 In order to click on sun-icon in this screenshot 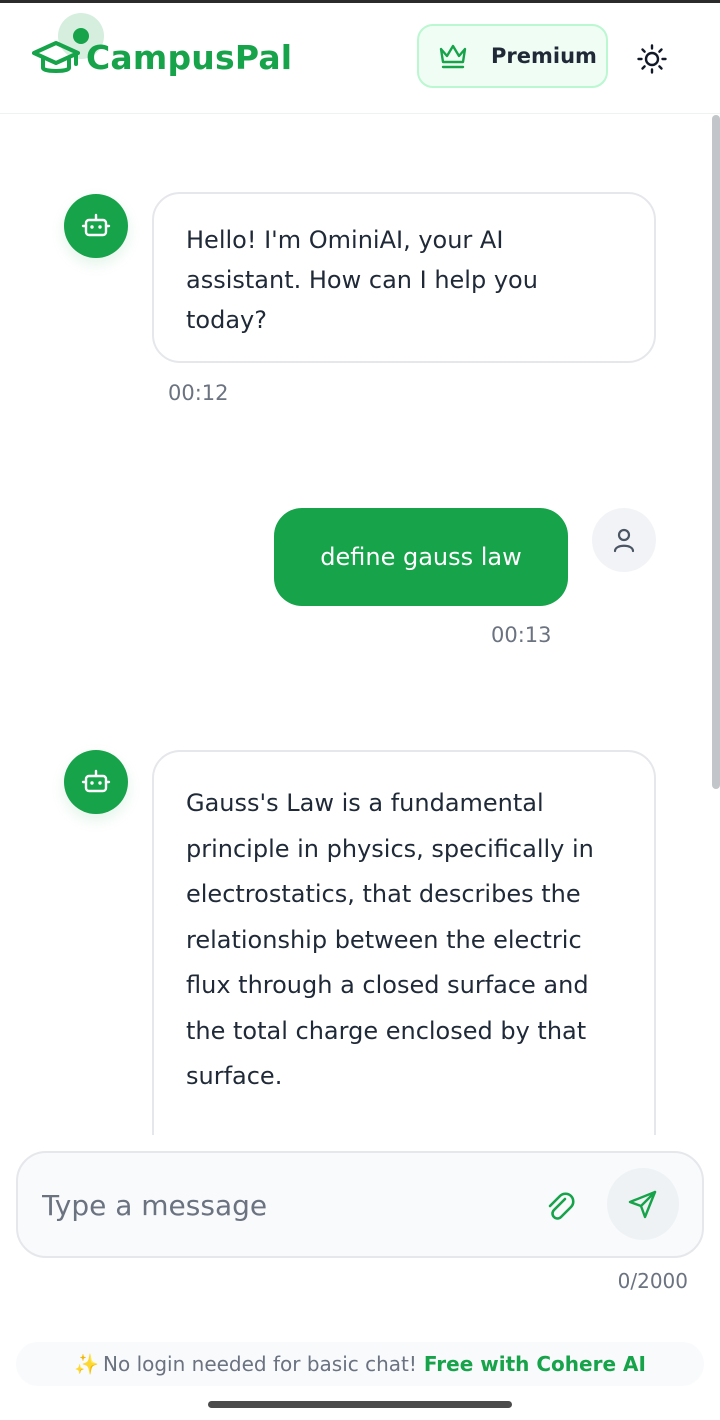, I will do `click(652, 59)`.